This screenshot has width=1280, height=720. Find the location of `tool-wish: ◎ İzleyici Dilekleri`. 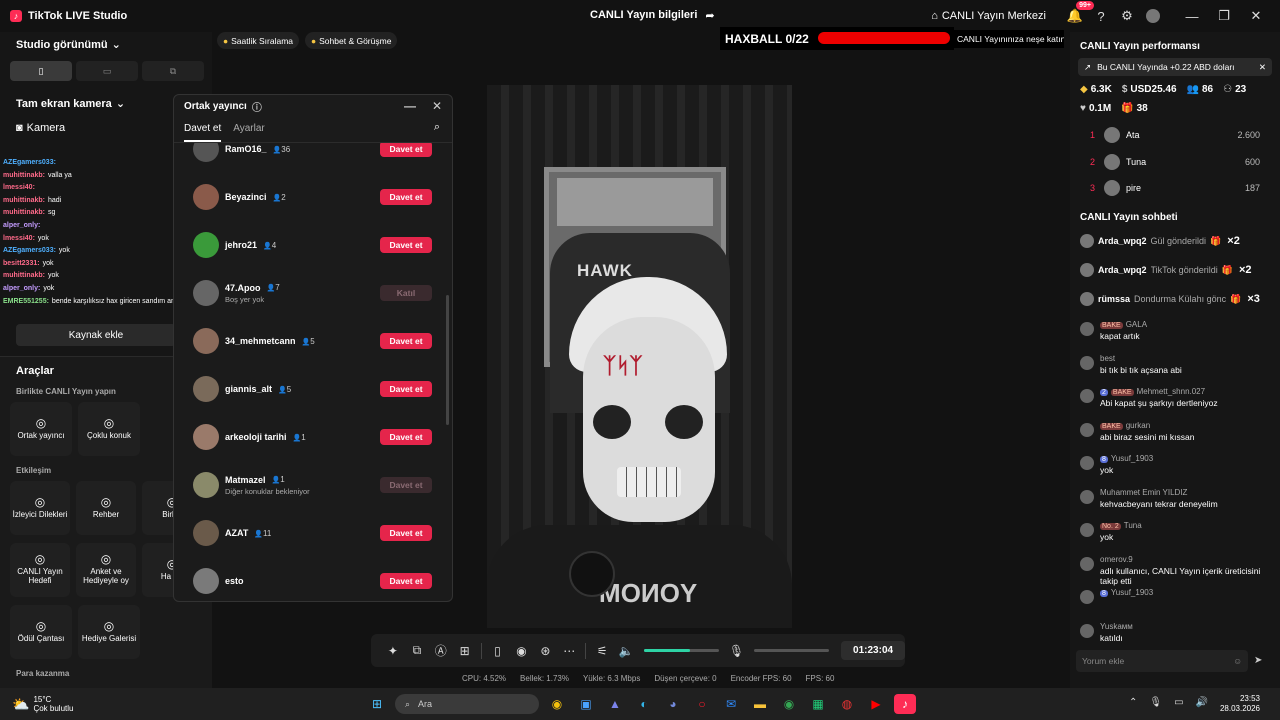

tool-wish: ◎ İzleyici Dilekleri is located at coordinates (40, 508).